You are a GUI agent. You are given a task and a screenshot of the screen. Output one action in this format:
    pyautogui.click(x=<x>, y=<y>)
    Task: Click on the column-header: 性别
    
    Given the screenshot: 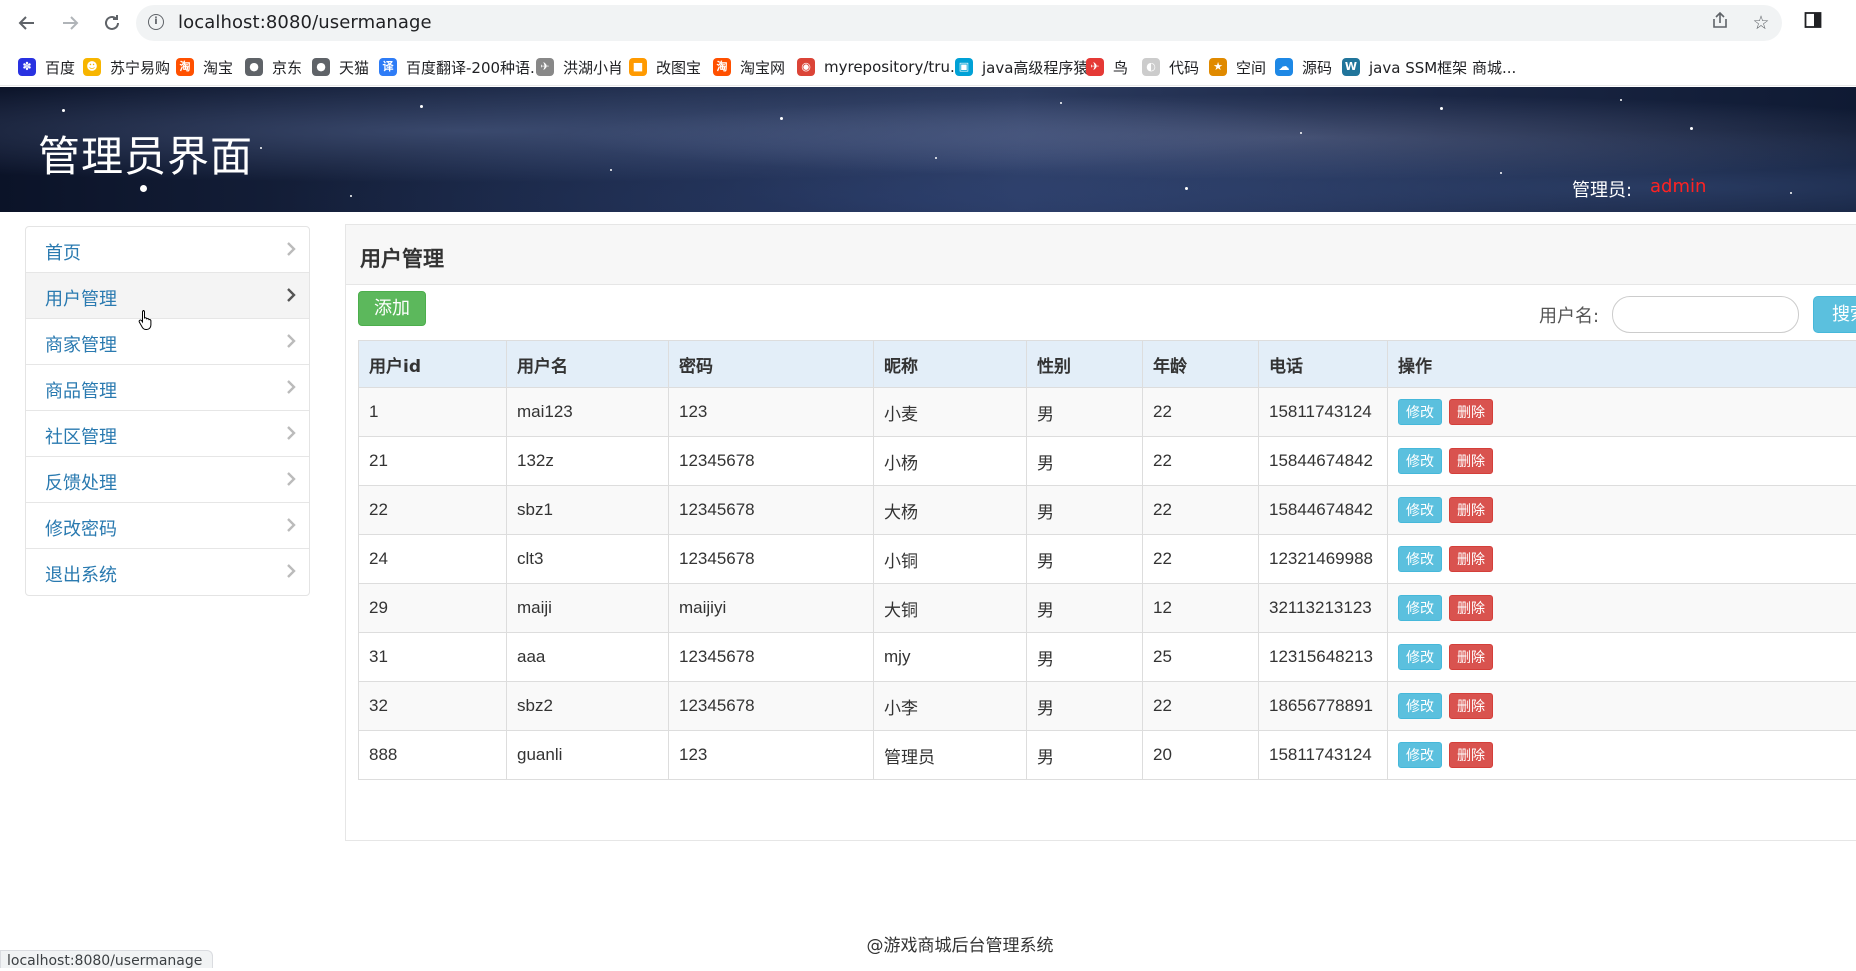 What is the action you would take?
    pyautogui.click(x=1085, y=364)
    